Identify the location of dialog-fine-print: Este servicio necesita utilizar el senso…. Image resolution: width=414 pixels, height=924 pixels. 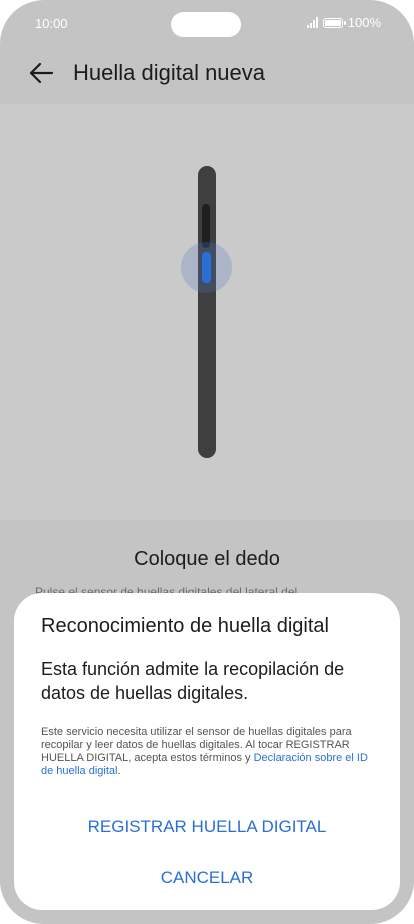
(209, 752).